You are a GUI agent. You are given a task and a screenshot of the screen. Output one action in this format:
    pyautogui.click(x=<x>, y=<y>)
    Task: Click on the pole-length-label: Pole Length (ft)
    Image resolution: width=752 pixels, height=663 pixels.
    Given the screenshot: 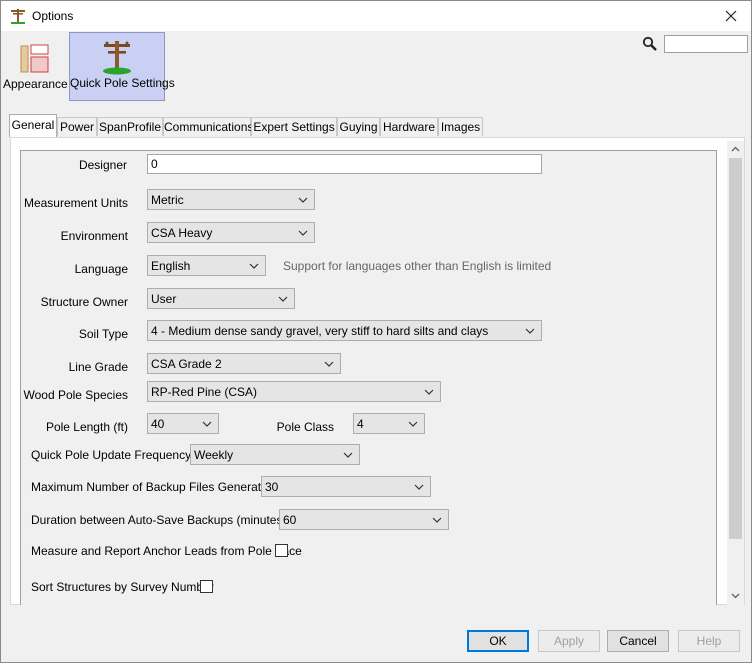 What is the action you would take?
    pyautogui.click(x=86, y=427)
    